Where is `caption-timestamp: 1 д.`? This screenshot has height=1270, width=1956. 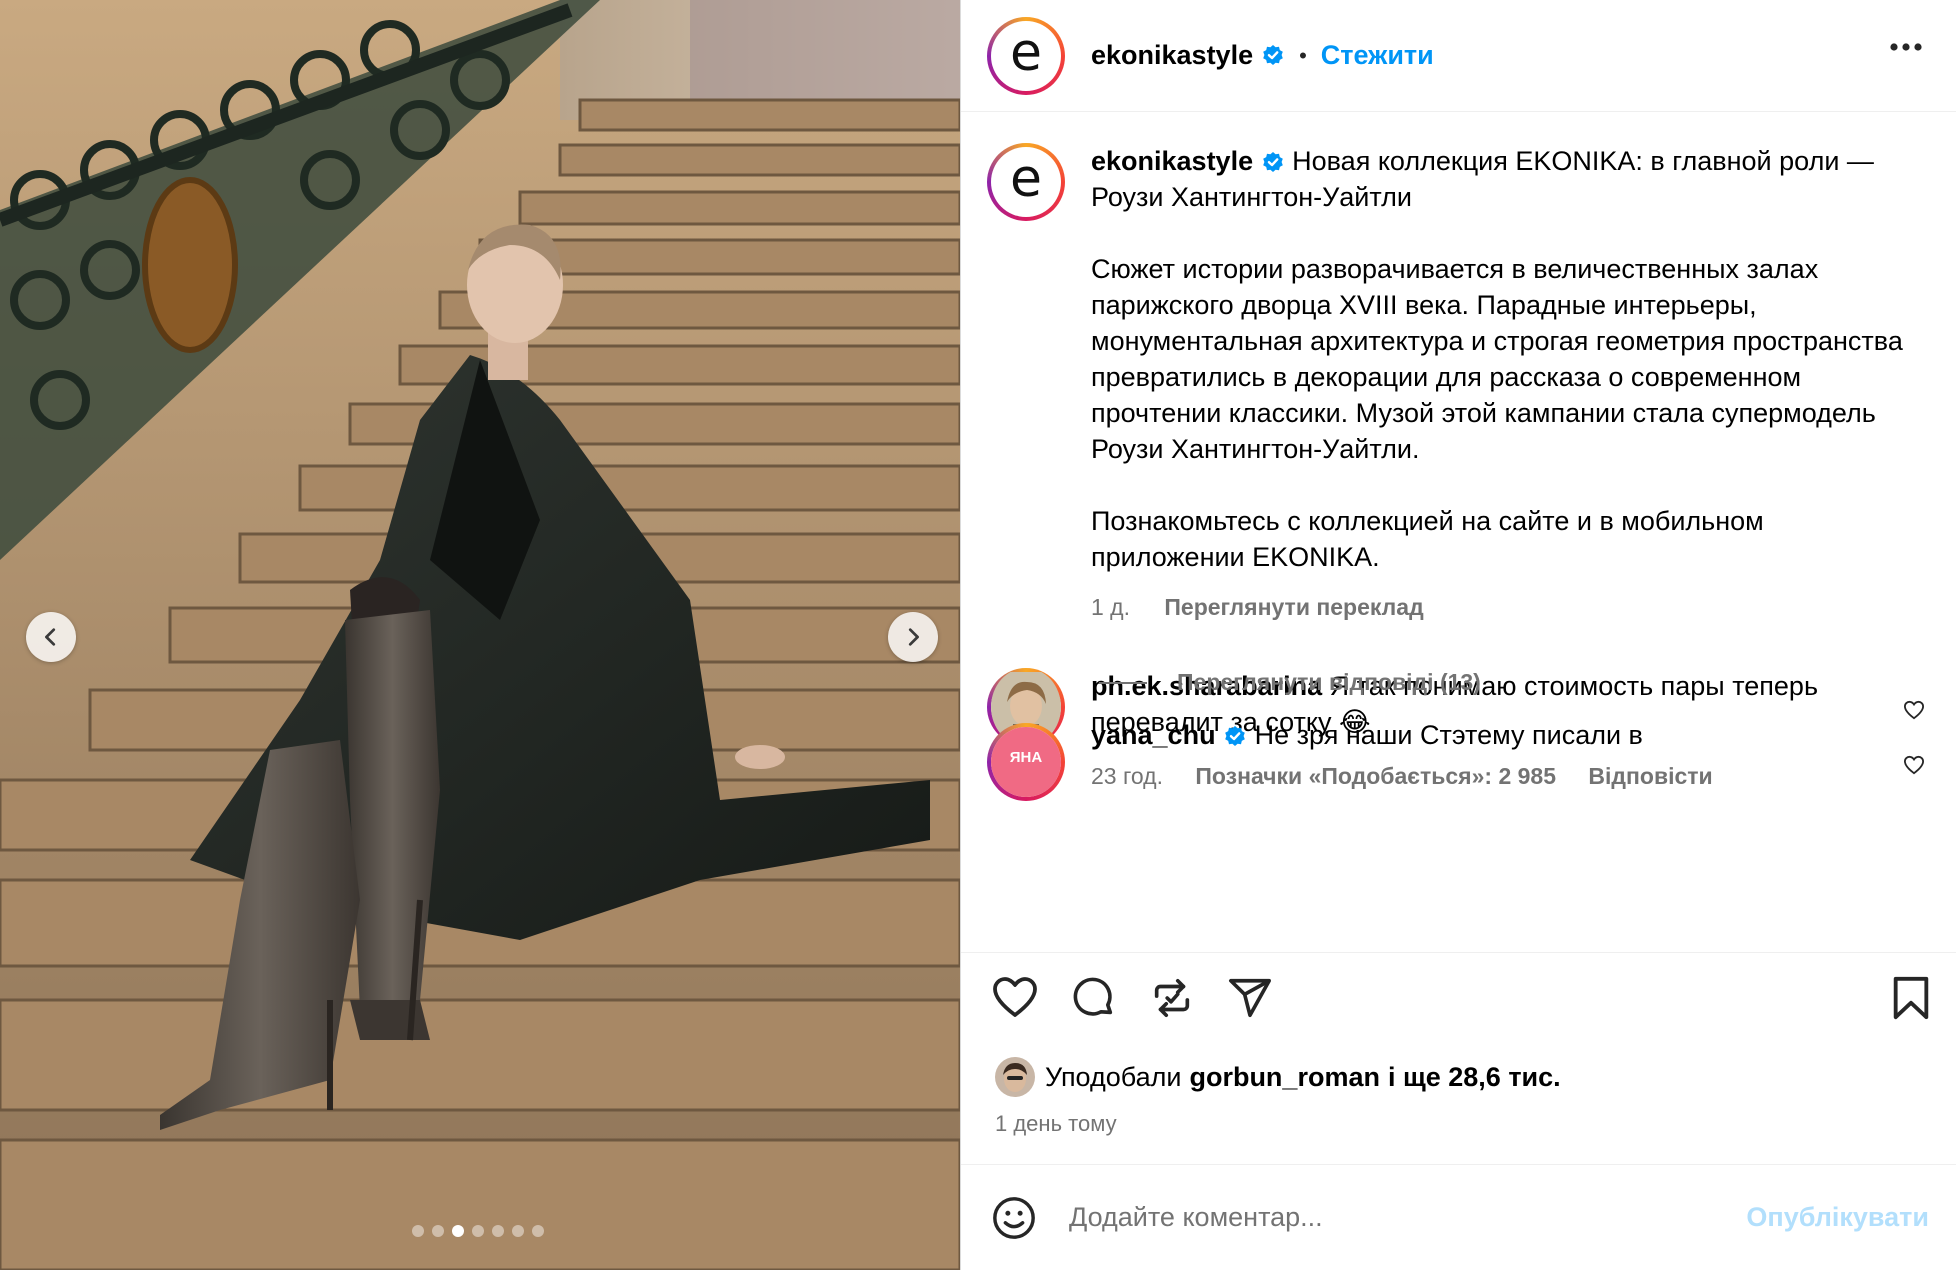
caption-timestamp: 1 д. is located at coordinates (1110, 607).